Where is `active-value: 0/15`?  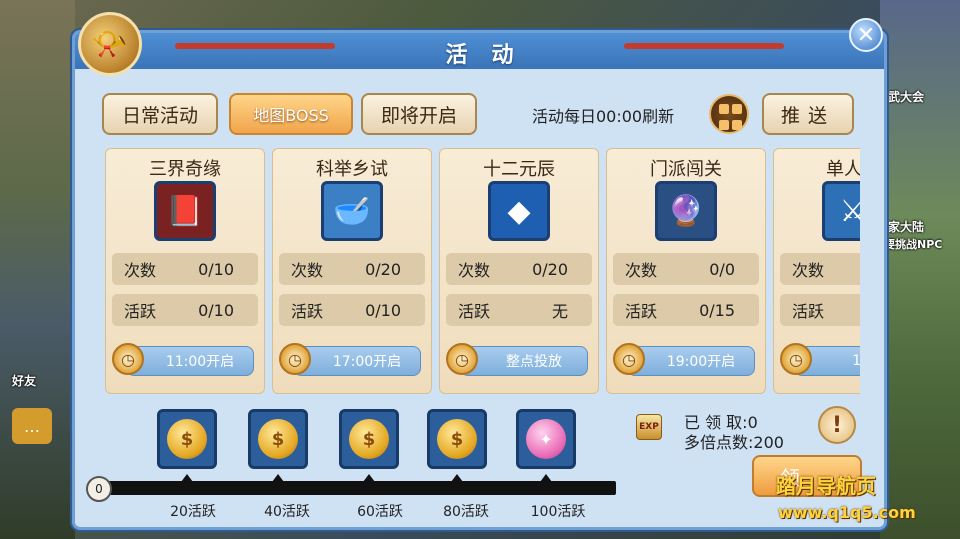 active-value: 0/15 is located at coordinates (717, 310).